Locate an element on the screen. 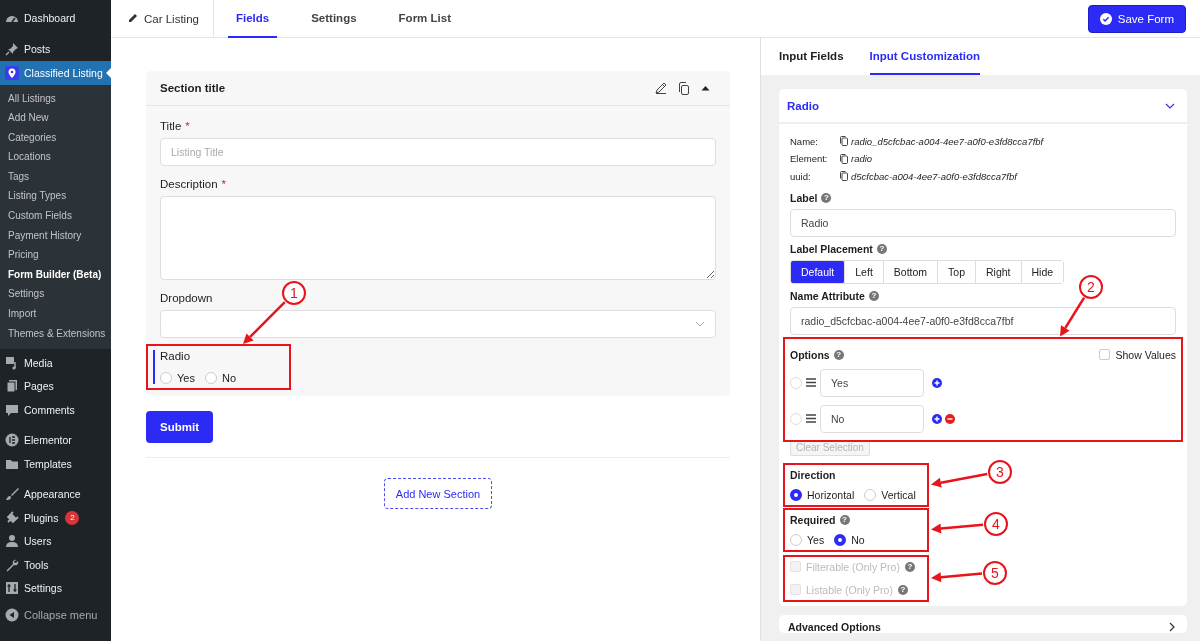 The width and height of the screenshot is (1200, 641). tab: Input Customization is located at coordinates (925, 56).